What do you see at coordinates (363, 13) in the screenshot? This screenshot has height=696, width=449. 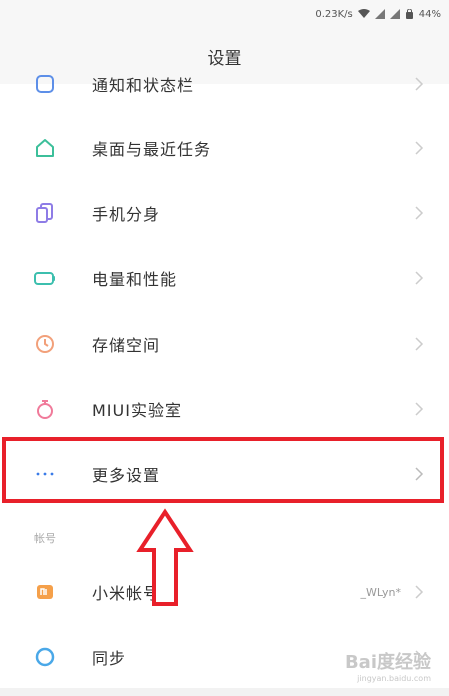 I see `wifi-icon` at bounding box center [363, 13].